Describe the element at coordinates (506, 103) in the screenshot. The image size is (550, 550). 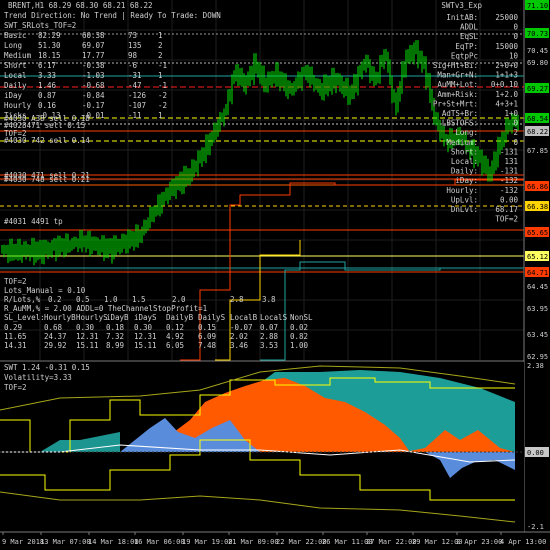
I see `setting-value: 4+3+1` at that location.